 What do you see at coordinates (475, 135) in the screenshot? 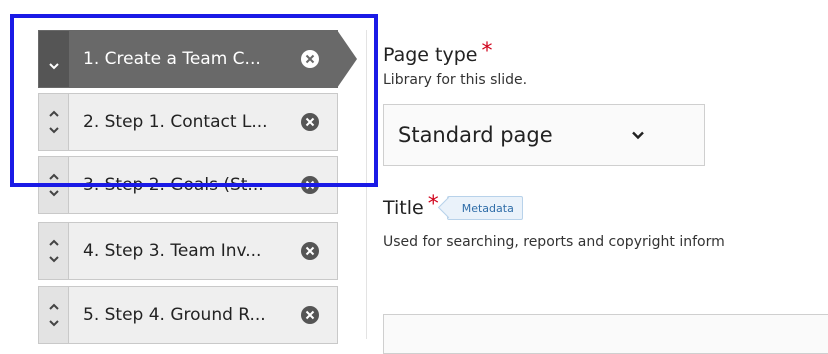
I see `page-type-selected-value: Standard page` at bounding box center [475, 135].